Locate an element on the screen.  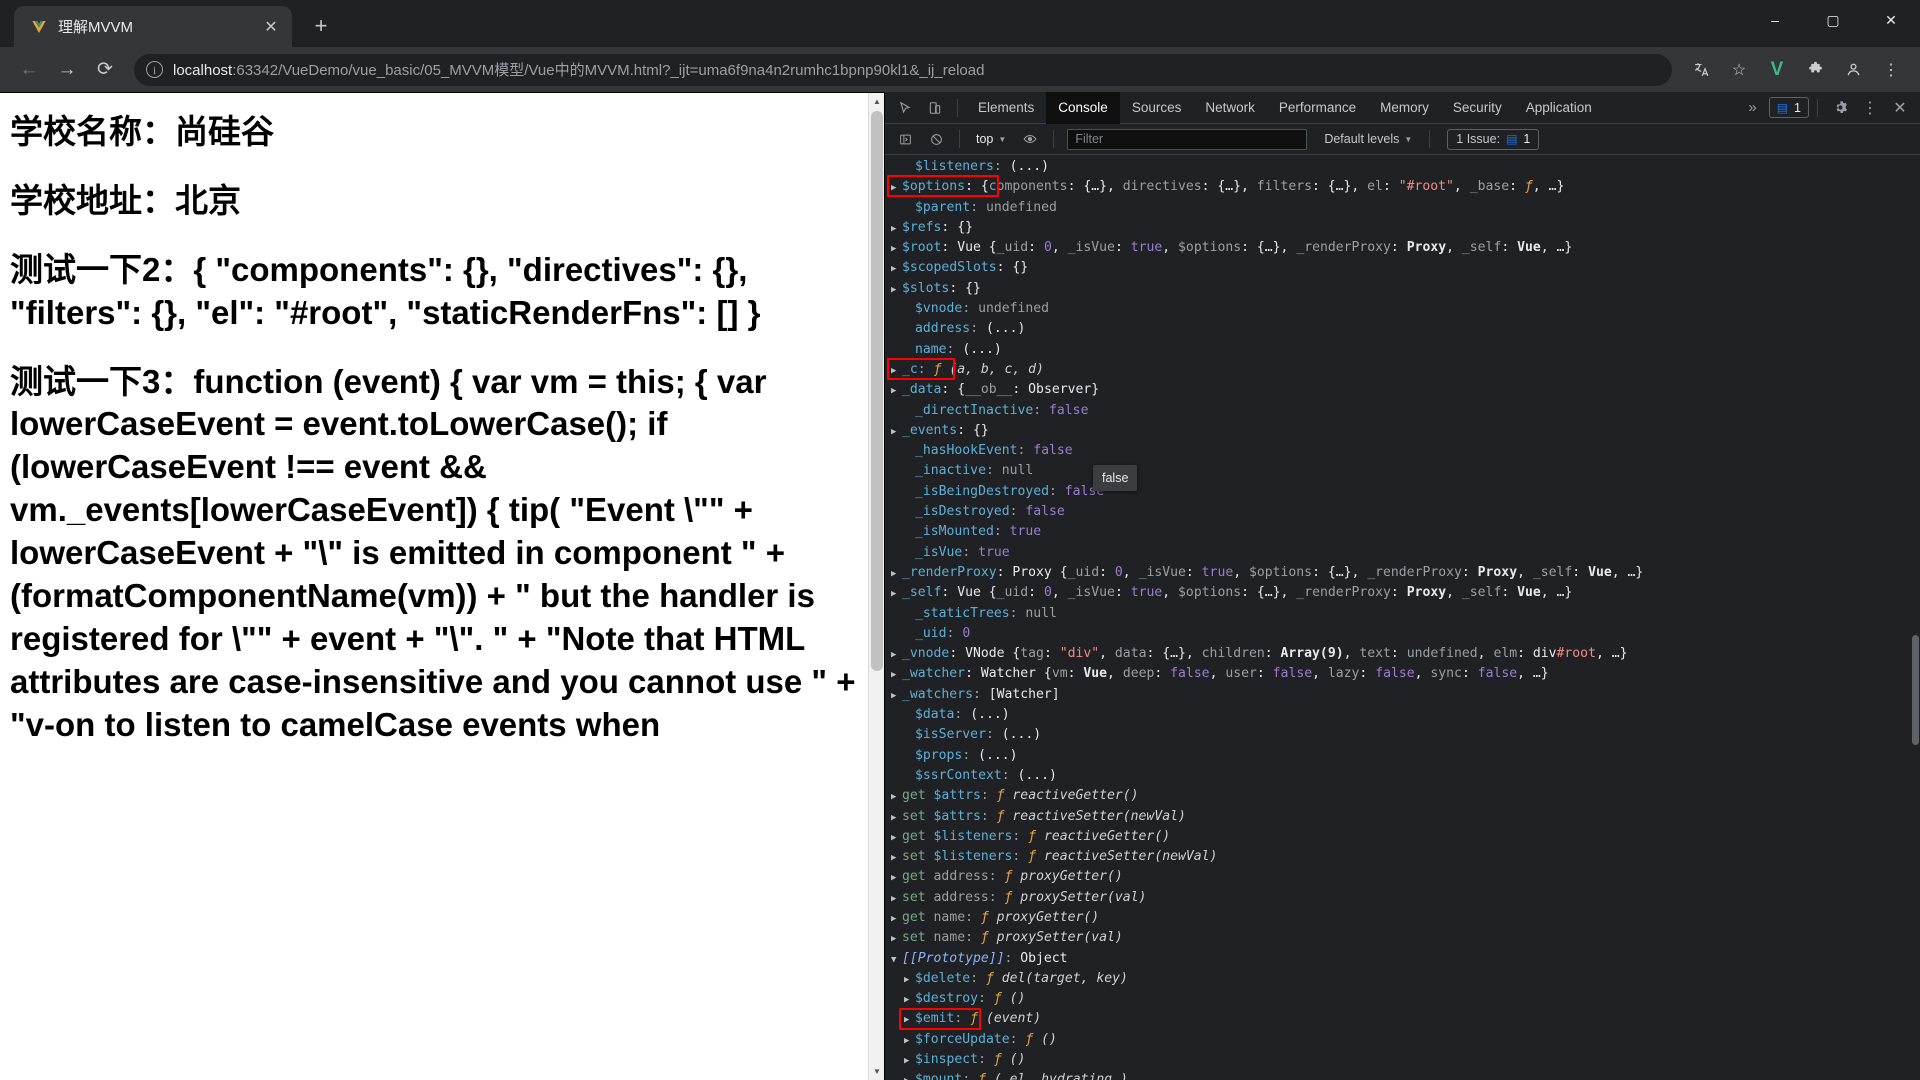
console-line: name: (...) is located at coordinates (1402, 350).